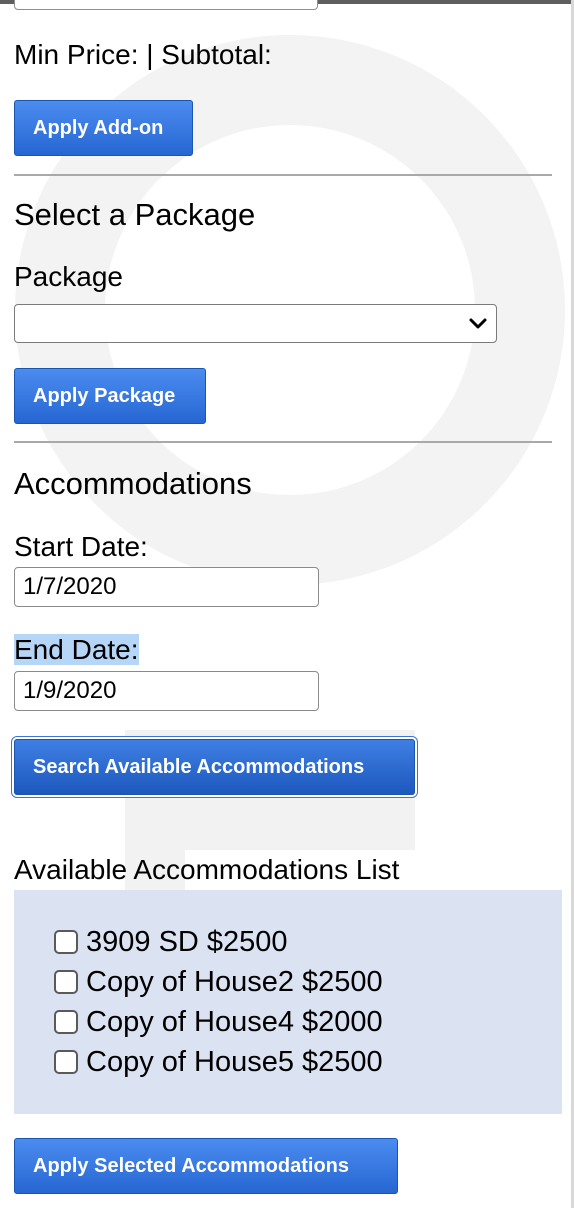 This screenshot has width=574, height=1208. I want to click on chevron-down-icon, so click(478, 323).